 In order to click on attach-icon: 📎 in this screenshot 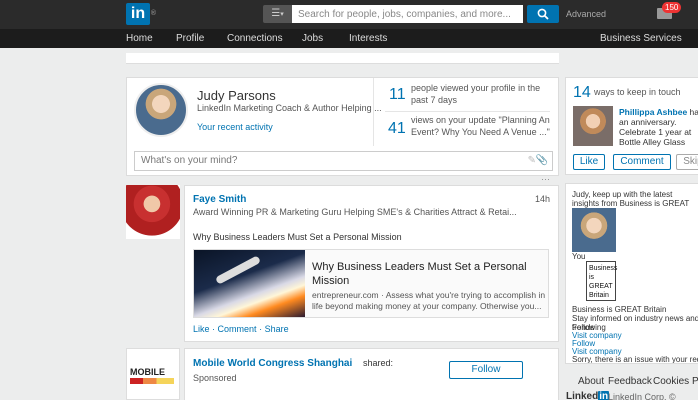, I will do `click(542, 161)`.